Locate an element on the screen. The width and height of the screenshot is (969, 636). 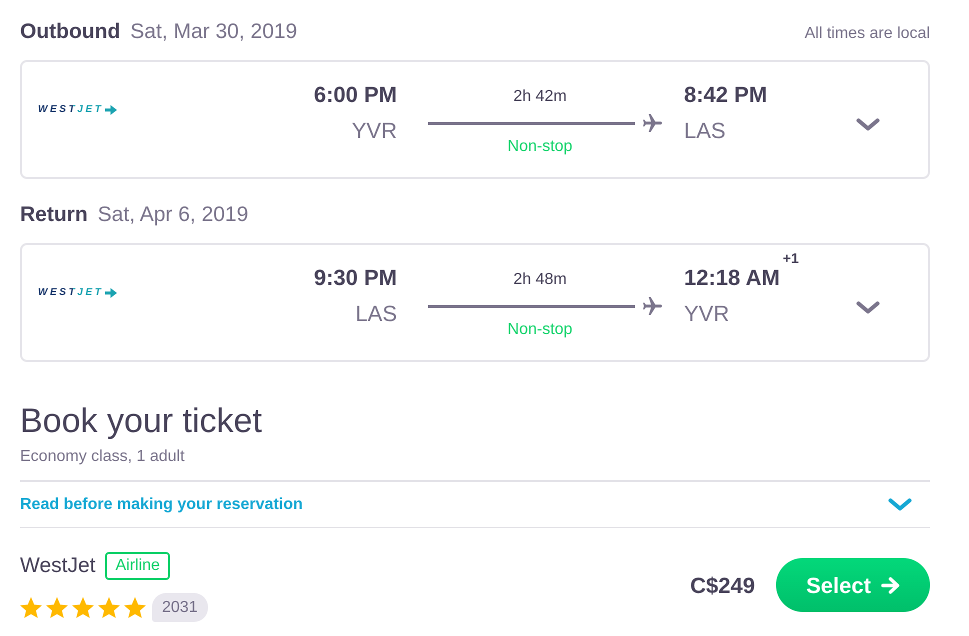
provider-type-tag: Airline is located at coordinates (137, 566).